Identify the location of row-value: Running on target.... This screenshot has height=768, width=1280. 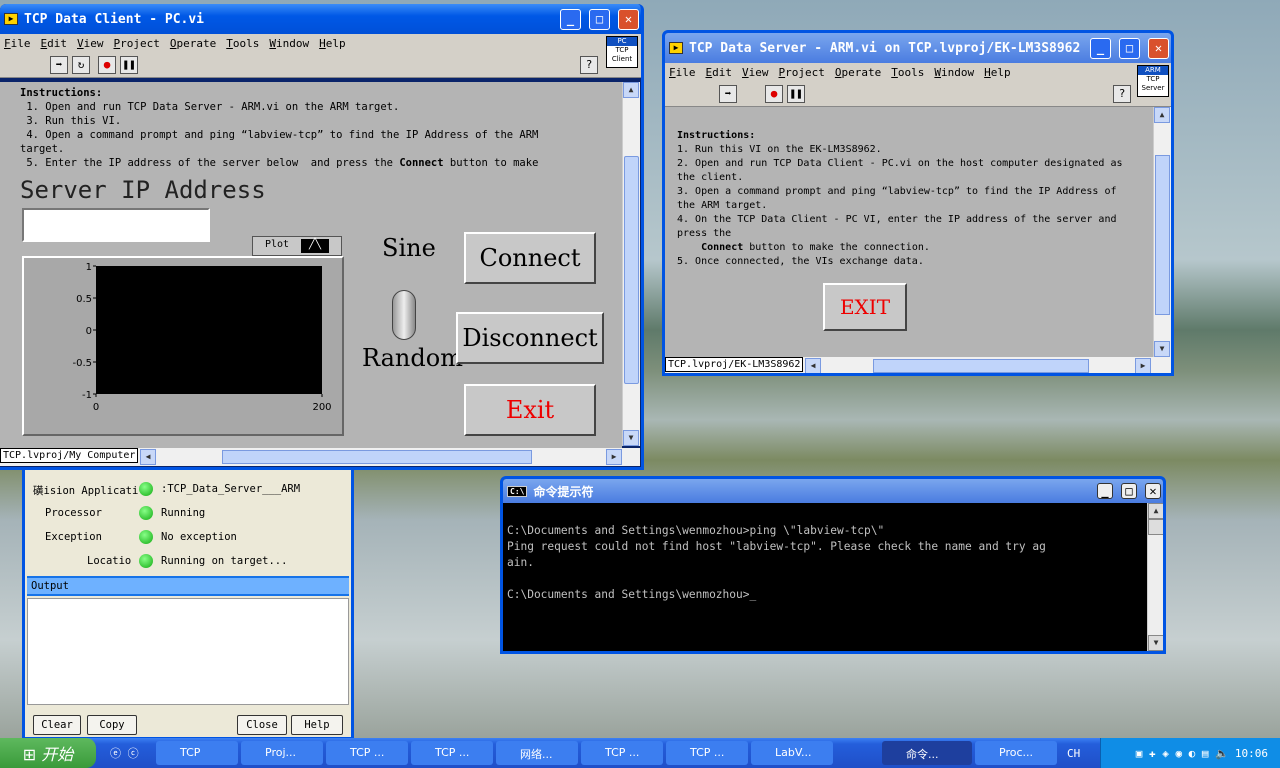
(224, 561).